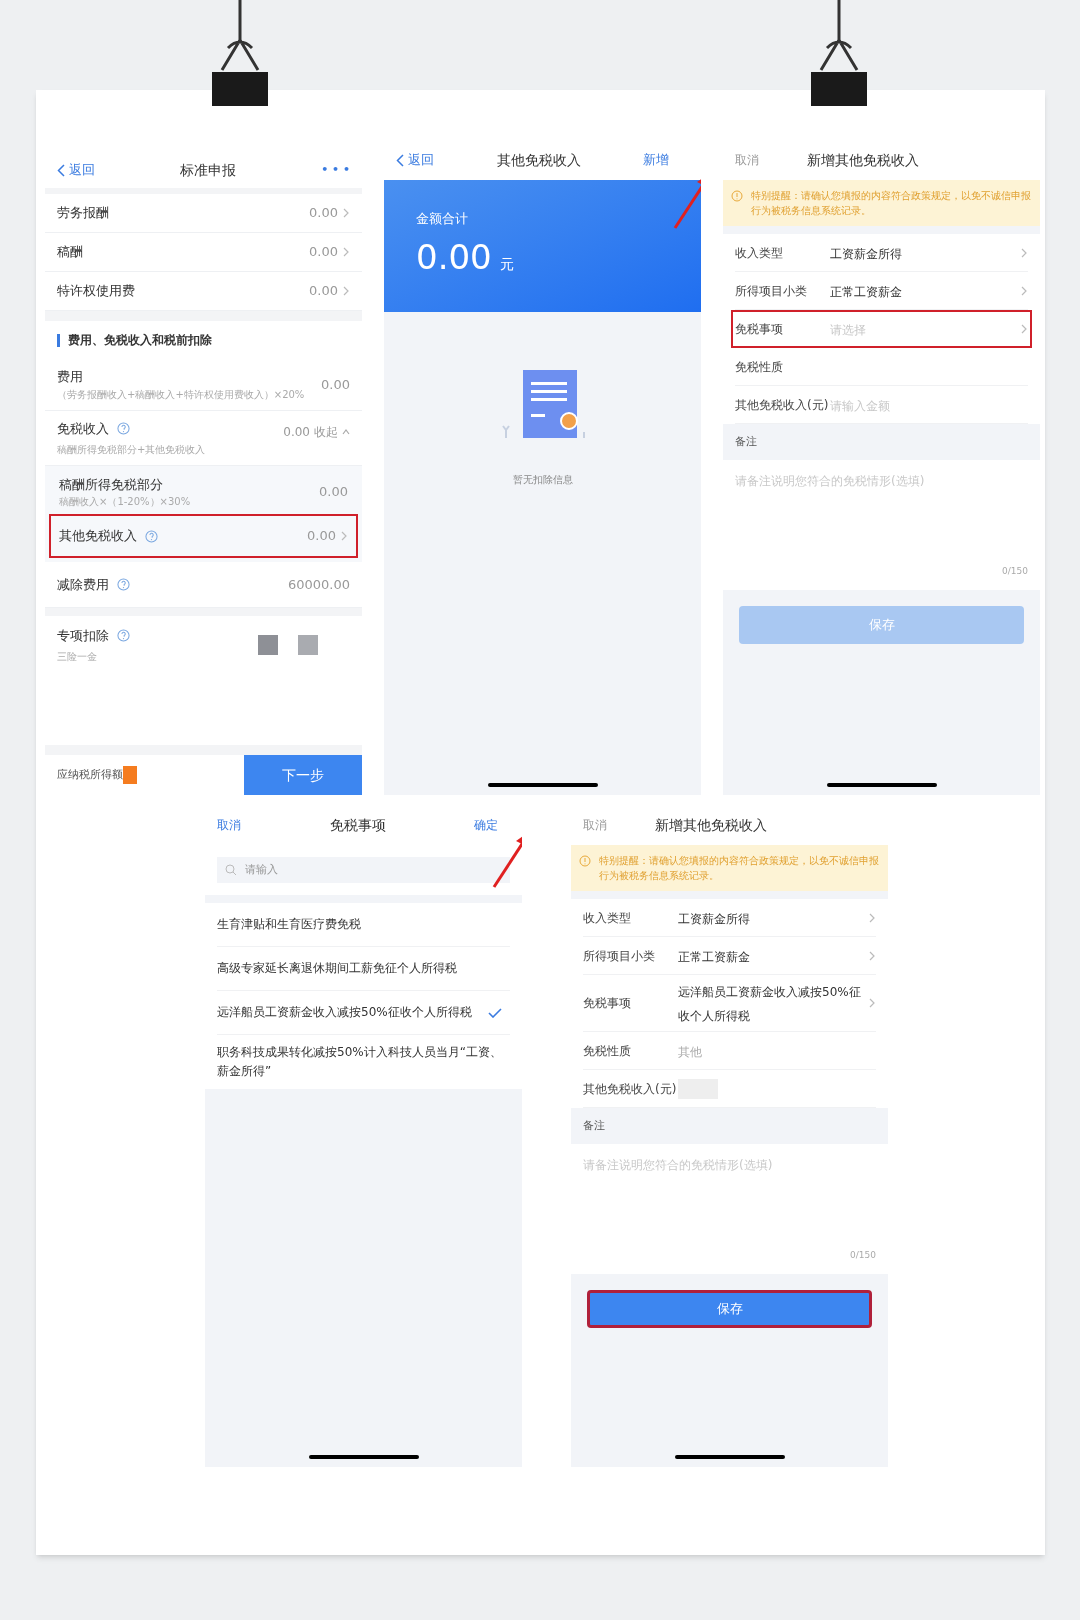  I want to click on form-row: 免税性质 其他, so click(729, 1051).